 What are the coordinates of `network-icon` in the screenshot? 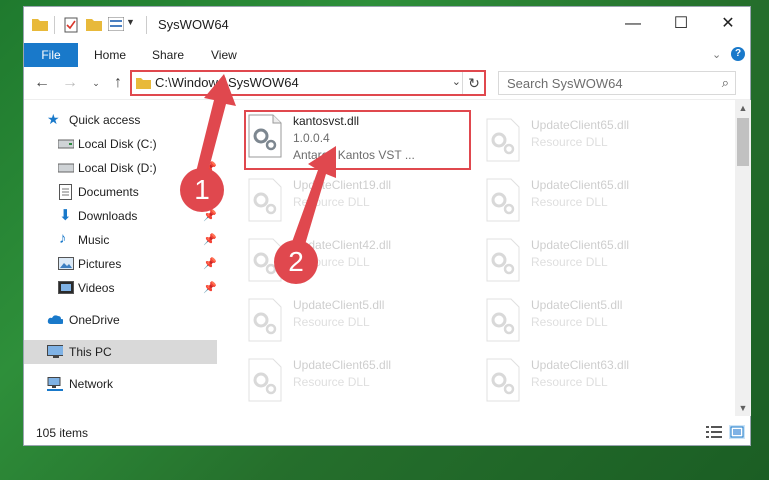 It's located at (55, 384).